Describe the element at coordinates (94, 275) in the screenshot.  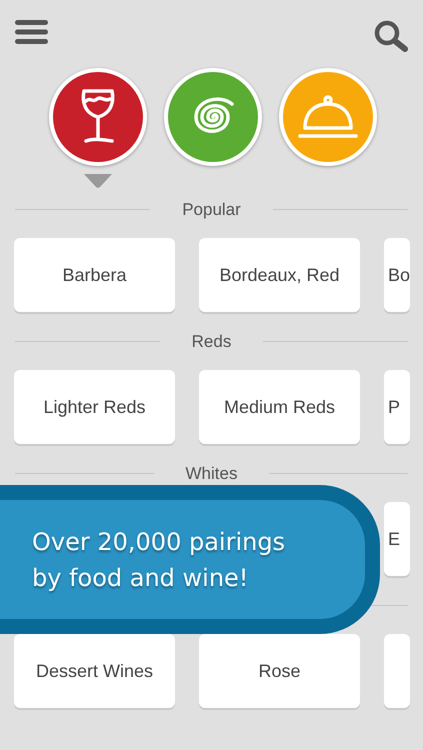
I see `category-card: Barbera` at that location.